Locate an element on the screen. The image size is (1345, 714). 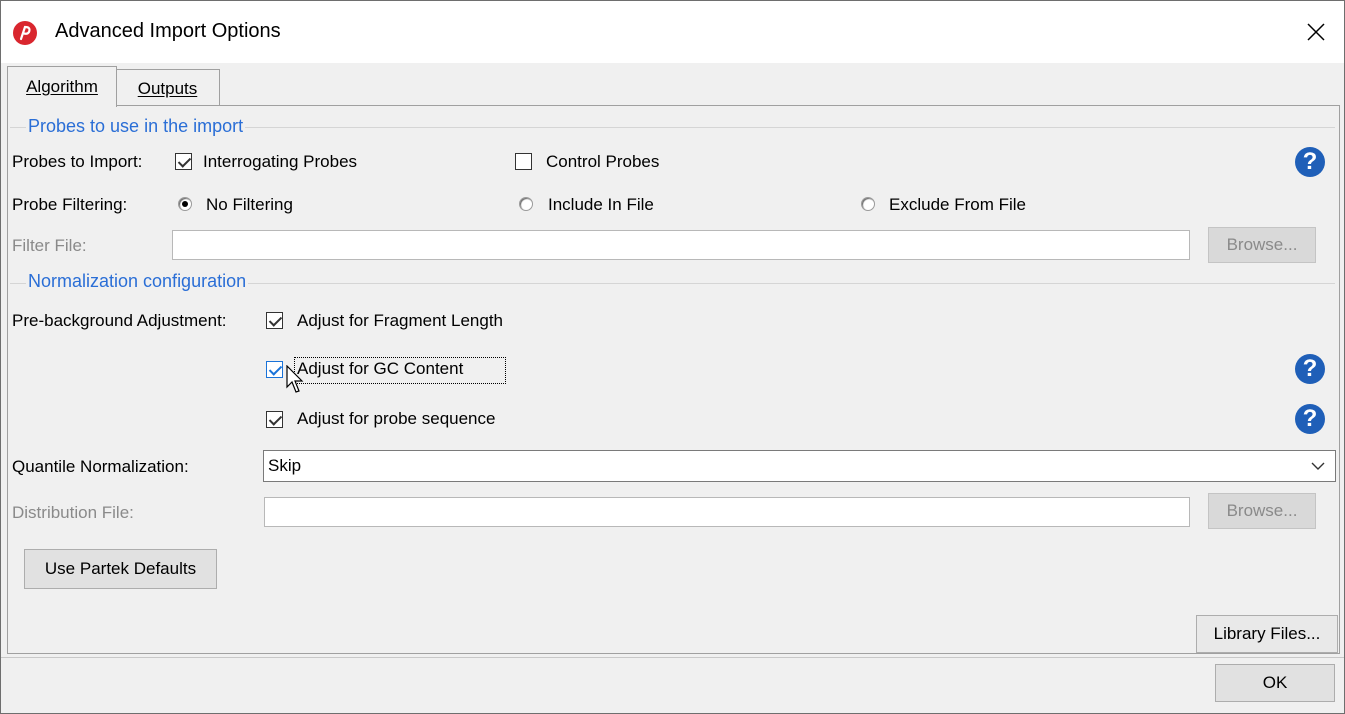
close-icon is located at coordinates (1316, 32).